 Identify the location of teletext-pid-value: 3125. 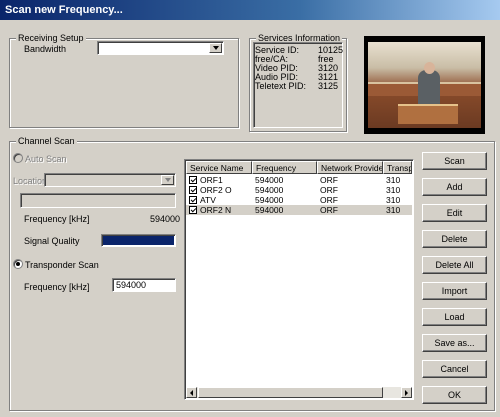
(328, 86).